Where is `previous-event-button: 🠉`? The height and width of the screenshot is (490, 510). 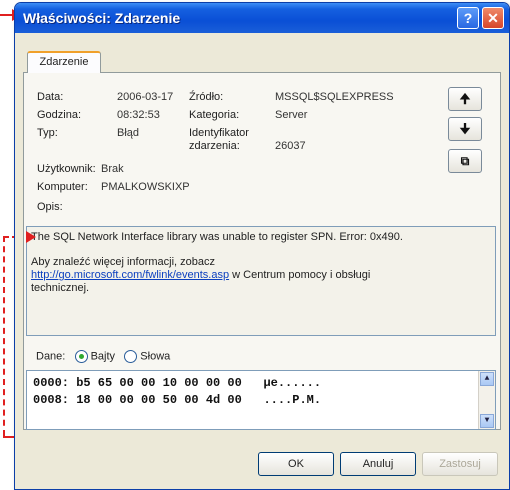
previous-event-button: 🠉 is located at coordinates (465, 99).